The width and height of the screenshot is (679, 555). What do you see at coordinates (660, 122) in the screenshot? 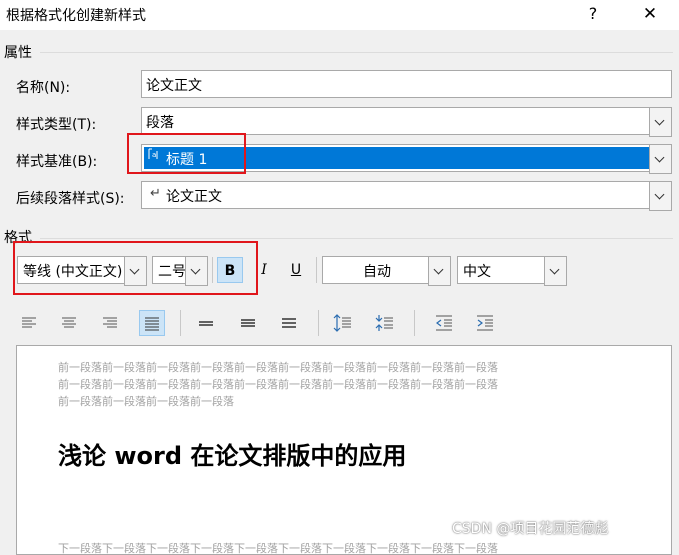
I see `style-type-dropdown-button` at bounding box center [660, 122].